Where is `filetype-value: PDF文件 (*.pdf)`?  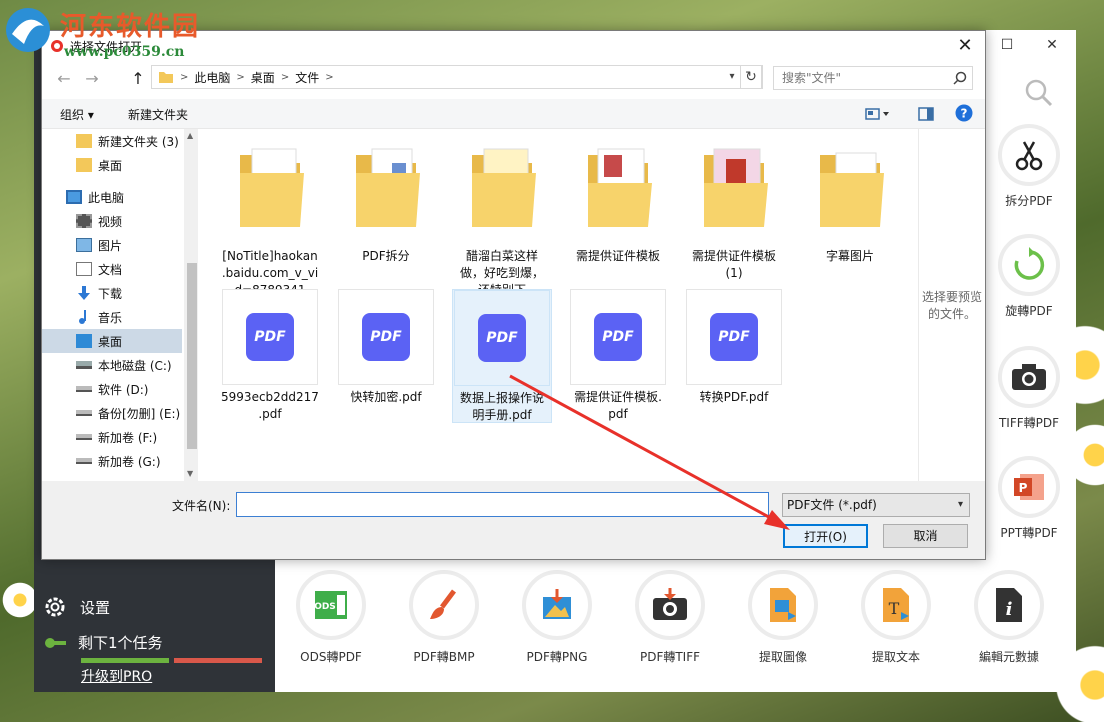
filetype-value: PDF文件 (*.pdf) is located at coordinates (832, 505).